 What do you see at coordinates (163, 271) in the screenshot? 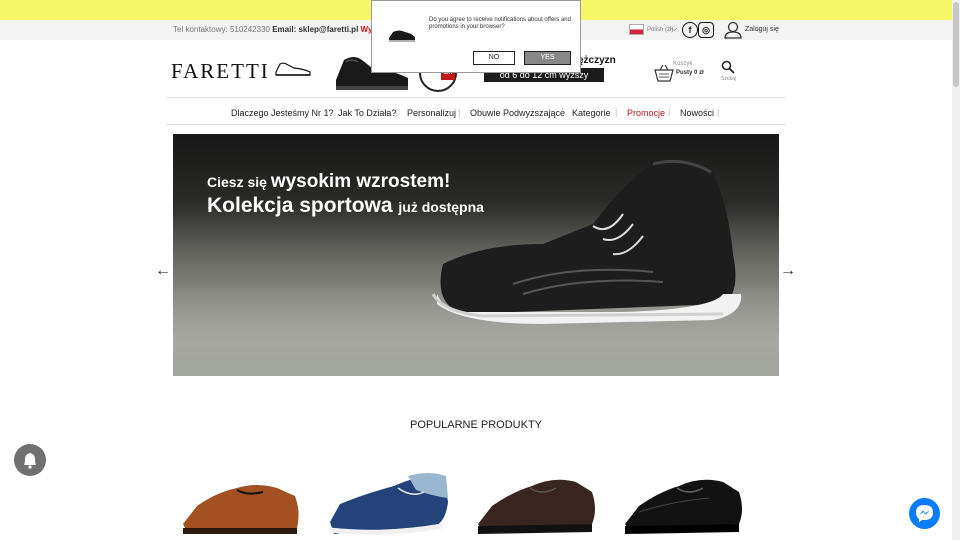
I see `arrow-left-icon: ←` at bounding box center [163, 271].